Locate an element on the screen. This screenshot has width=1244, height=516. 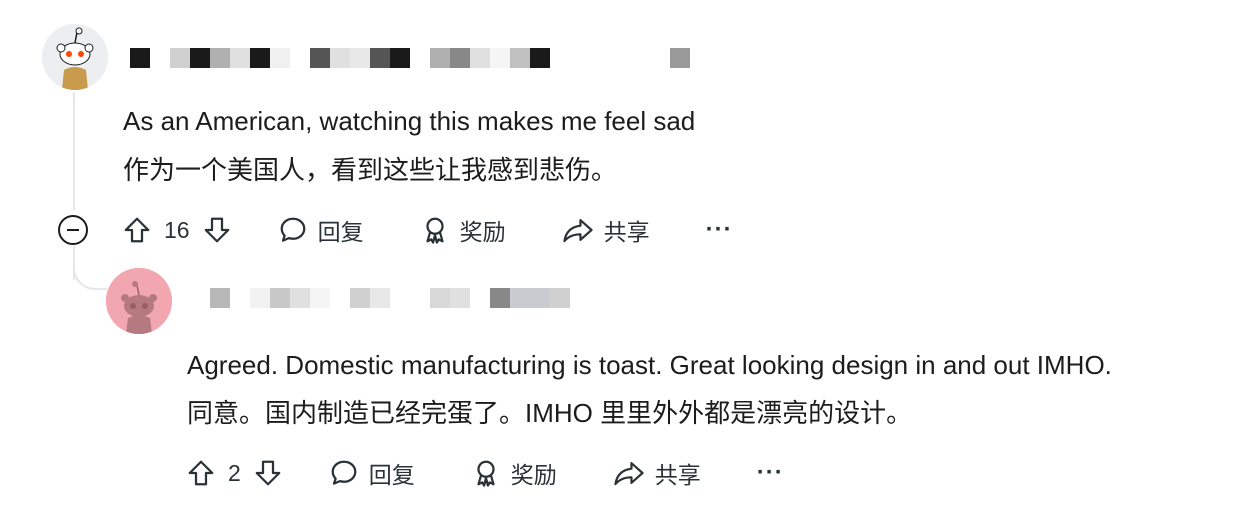
collapse-button is located at coordinates (73, 230).